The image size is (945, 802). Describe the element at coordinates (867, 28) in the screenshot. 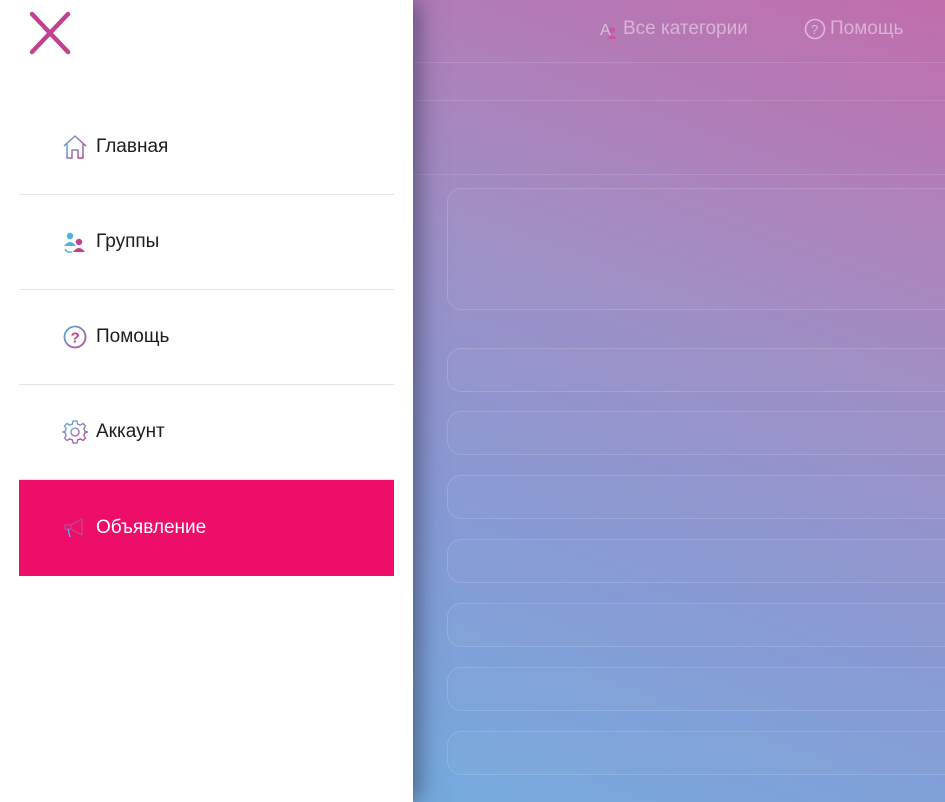

I see `help-label: Помощь` at that location.